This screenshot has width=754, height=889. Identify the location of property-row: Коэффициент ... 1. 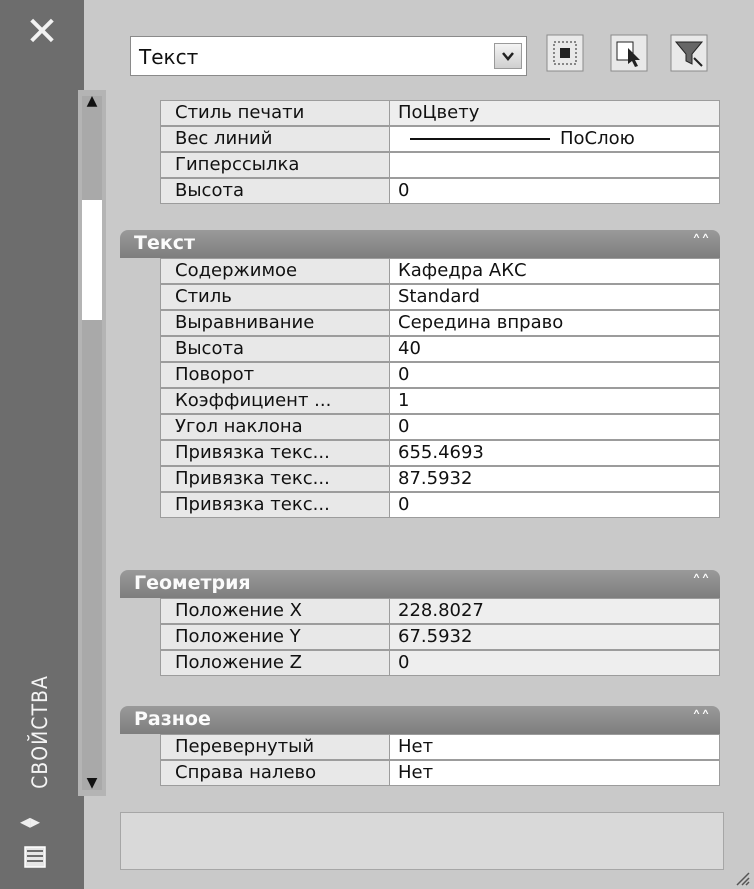
(440, 401).